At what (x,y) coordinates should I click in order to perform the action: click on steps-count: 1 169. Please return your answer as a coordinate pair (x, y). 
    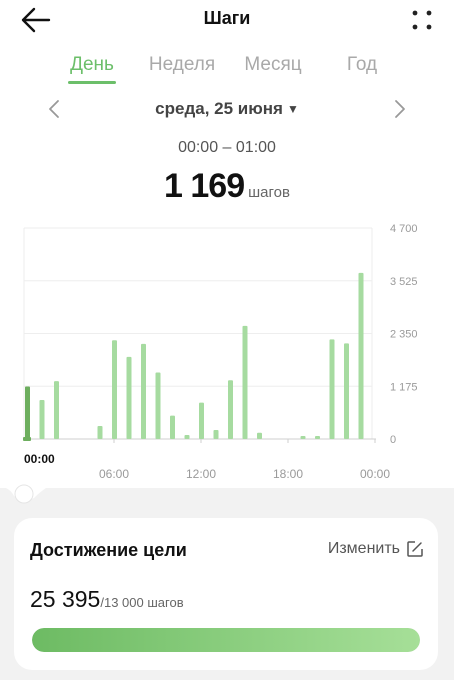
    Looking at the image, I should click on (204, 186).